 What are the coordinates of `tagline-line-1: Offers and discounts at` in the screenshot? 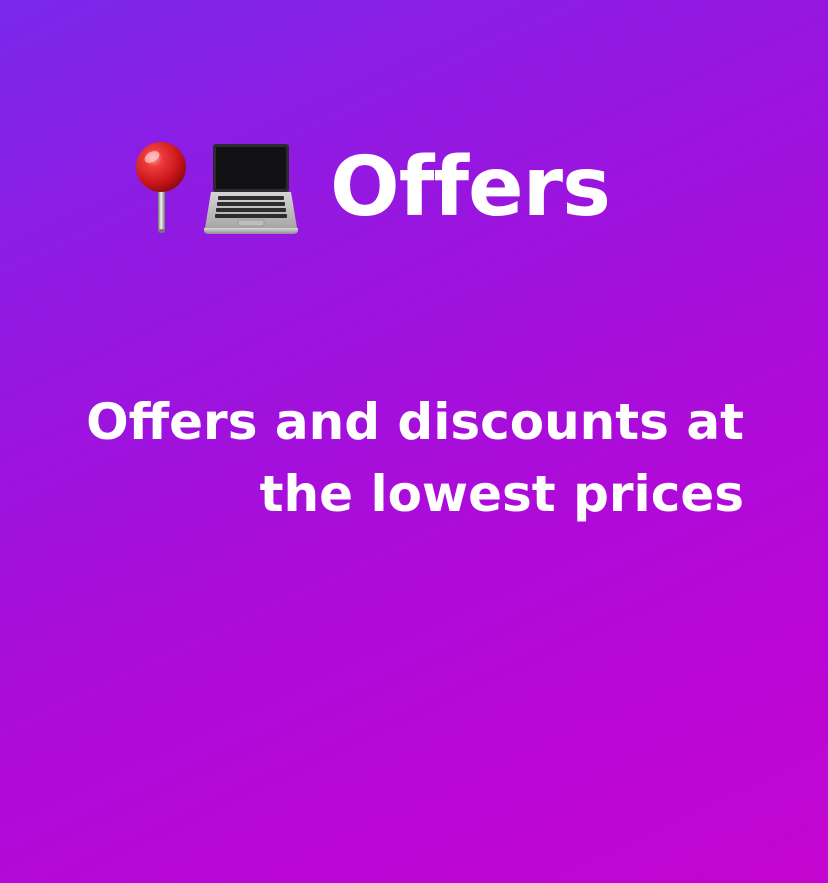 It's located at (415, 422).